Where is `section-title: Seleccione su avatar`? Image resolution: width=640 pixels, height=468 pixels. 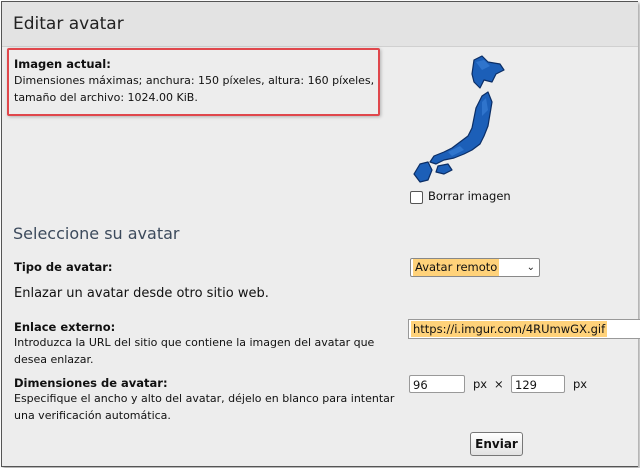
section-title: Seleccione su avatar is located at coordinates (96, 233).